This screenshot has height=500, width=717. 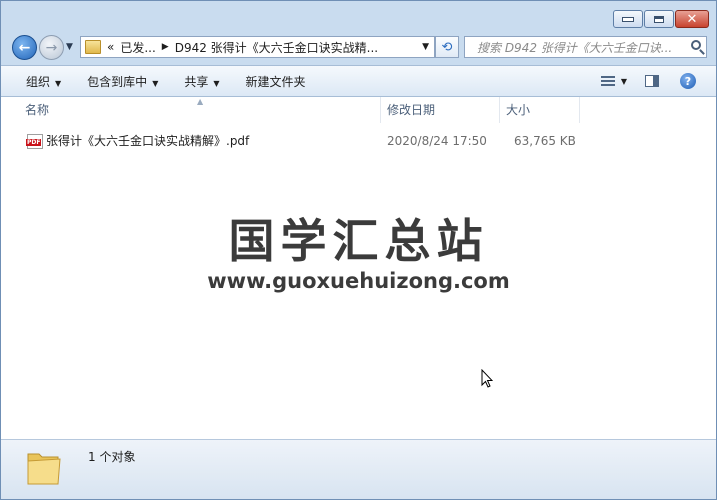 I want to click on include-in-library-label: 包含到库中, so click(x=117, y=81).